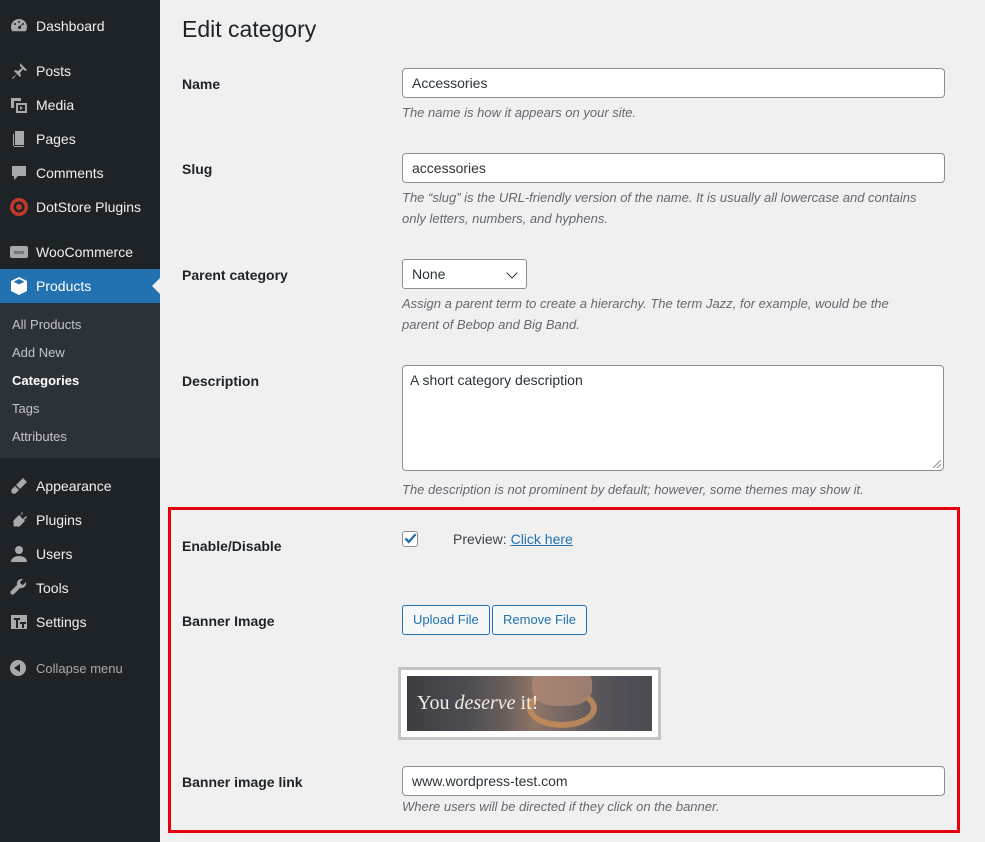 The image size is (985, 842). I want to click on collapse-icon, so click(18, 668).